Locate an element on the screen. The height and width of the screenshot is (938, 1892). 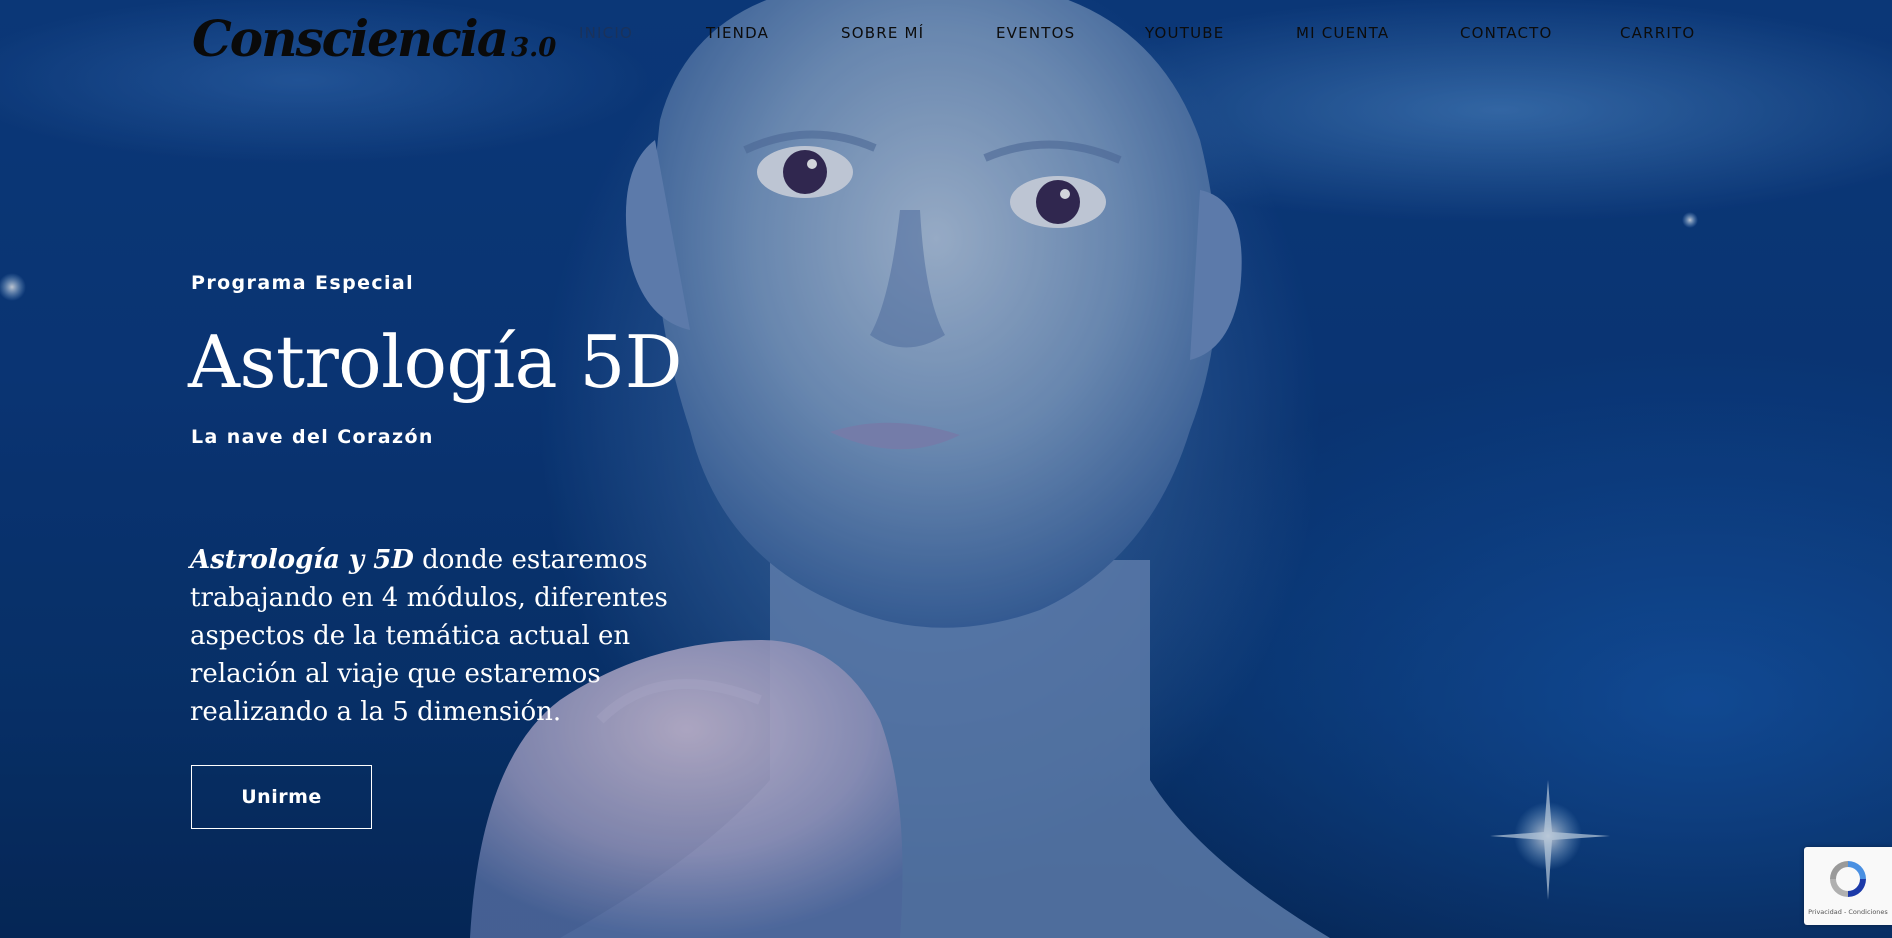
site-logo: Consciencia 3.0 is located at coordinates (374, 39).